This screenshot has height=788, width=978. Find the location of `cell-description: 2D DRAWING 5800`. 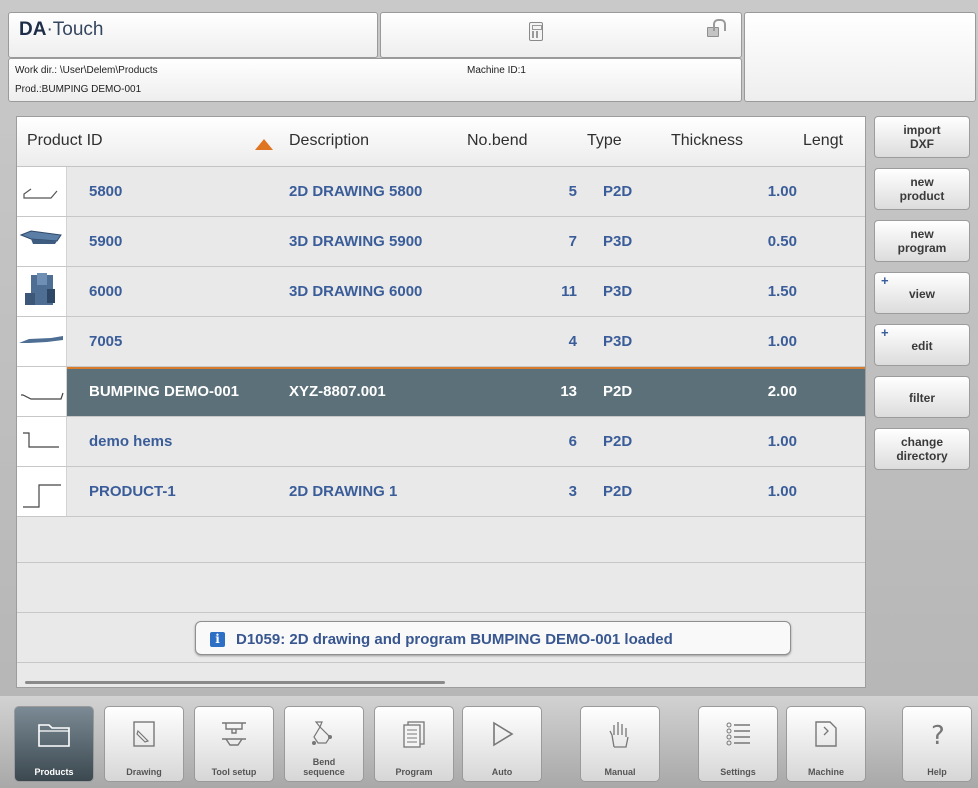

cell-description: 2D DRAWING 5800 is located at coordinates (356, 191).